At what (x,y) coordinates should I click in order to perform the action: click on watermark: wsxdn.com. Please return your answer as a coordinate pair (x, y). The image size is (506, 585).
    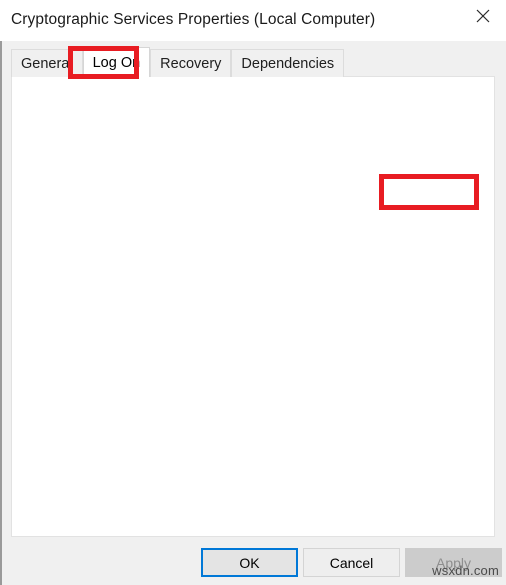
    Looking at the image, I should click on (465, 570).